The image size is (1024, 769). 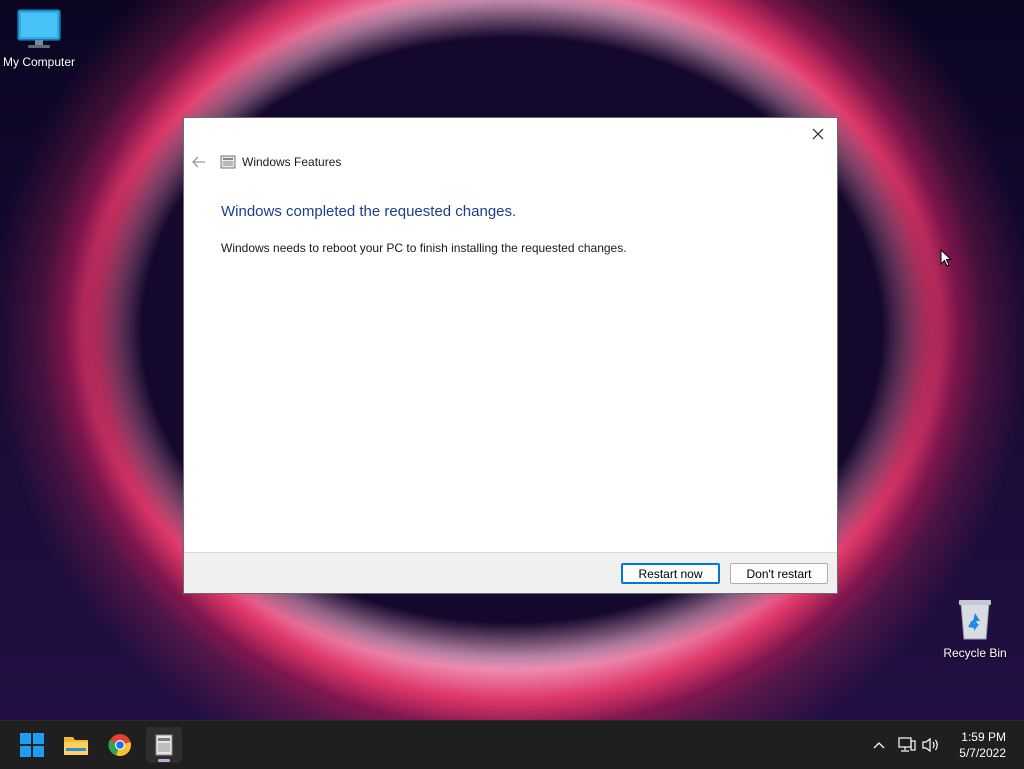 What do you see at coordinates (39, 62) in the screenshot?
I see `desktop-icon-label: My Computer` at bounding box center [39, 62].